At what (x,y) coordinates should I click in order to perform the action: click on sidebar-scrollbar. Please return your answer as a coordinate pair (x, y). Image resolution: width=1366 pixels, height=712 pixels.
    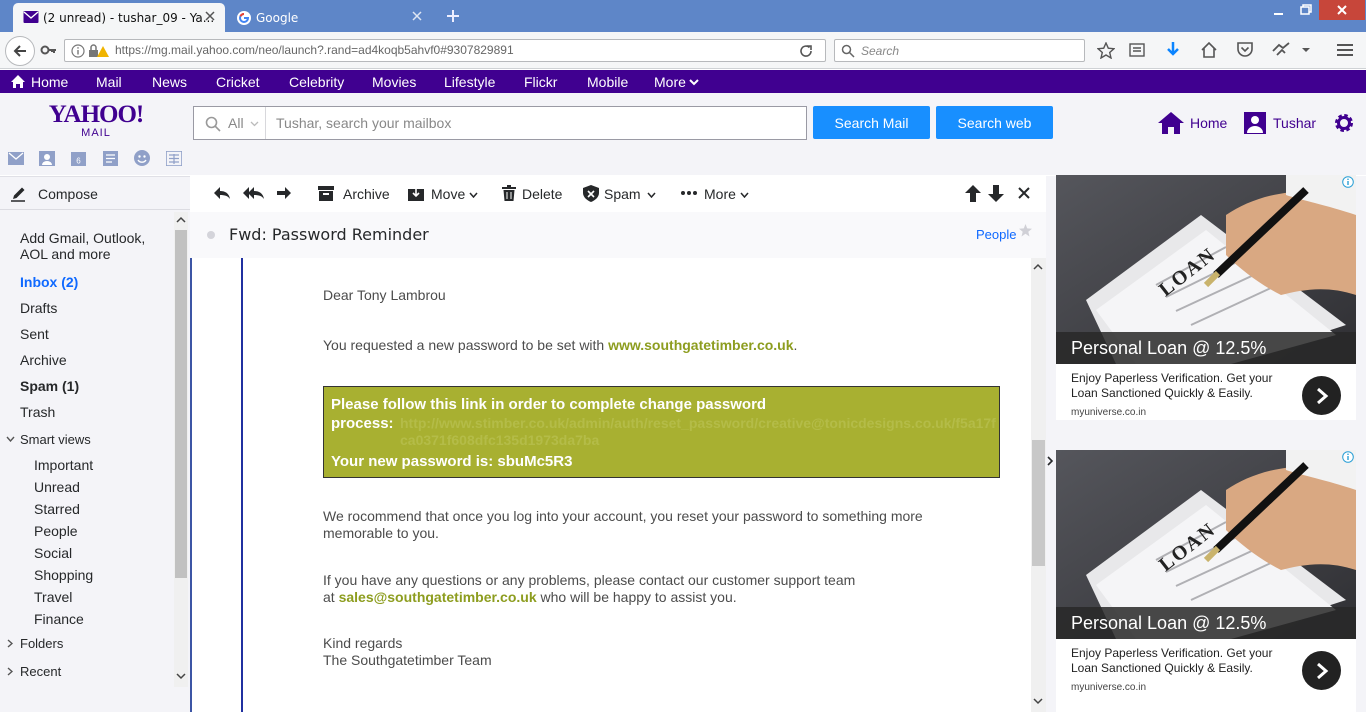
    Looking at the image, I should click on (181, 449).